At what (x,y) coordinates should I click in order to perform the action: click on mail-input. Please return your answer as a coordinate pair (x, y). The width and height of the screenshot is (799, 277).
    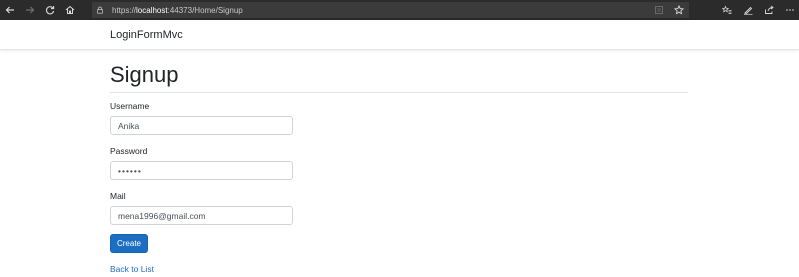
    Looking at the image, I should click on (201, 215).